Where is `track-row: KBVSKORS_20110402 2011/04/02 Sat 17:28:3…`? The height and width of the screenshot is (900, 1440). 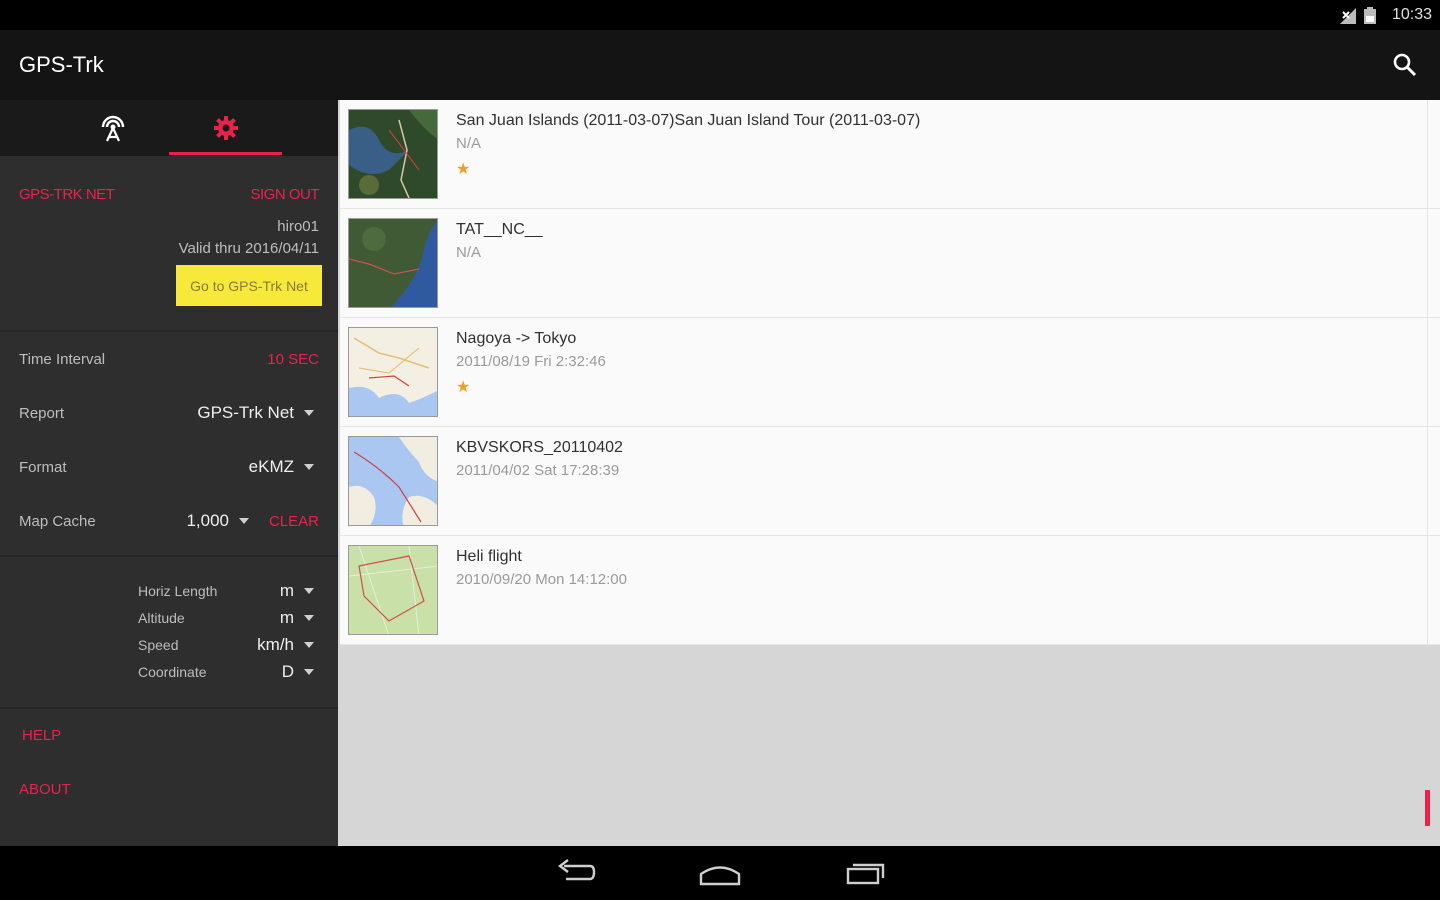 track-row: KBVSKORS_20110402 2011/04/02 Sat 17:28:3… is located at coordinates (890, 481).